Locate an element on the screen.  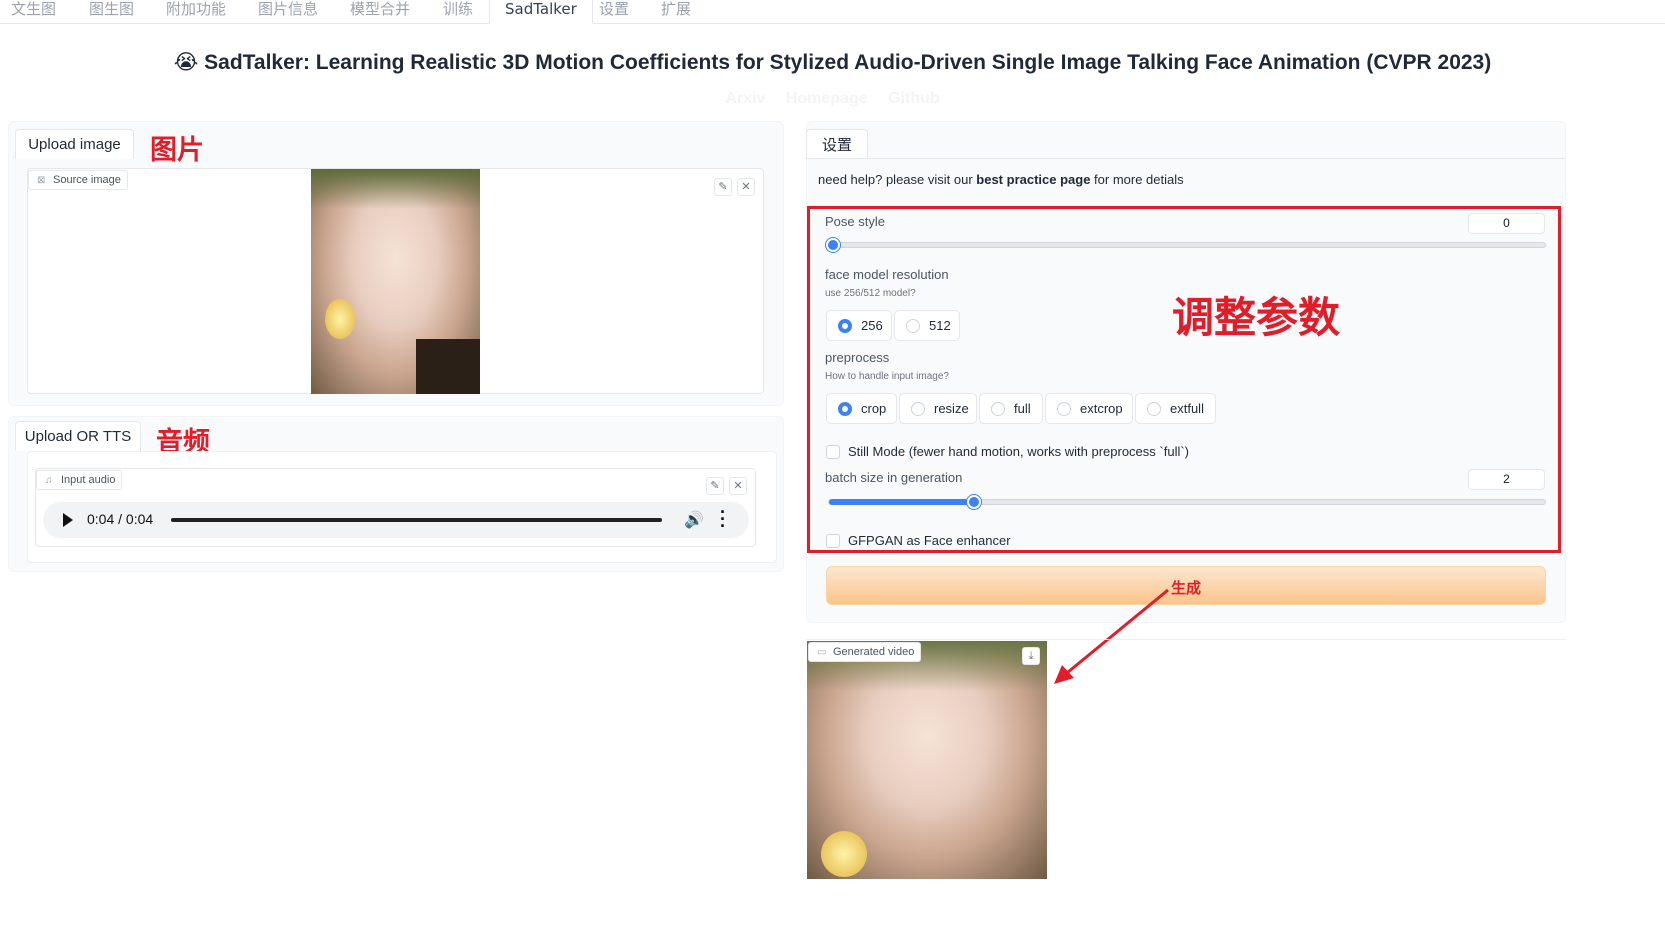
preprocess-resize: resize is located at coordinates (938, 408).